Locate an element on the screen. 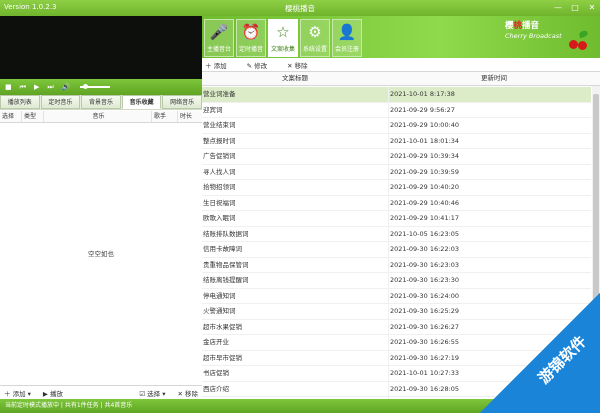 Image resolution: width=600 pixels, height=413 pixels. table-row: 营业词准备 2021-10-01 8:17:38 is located at coordinates (396, 95).